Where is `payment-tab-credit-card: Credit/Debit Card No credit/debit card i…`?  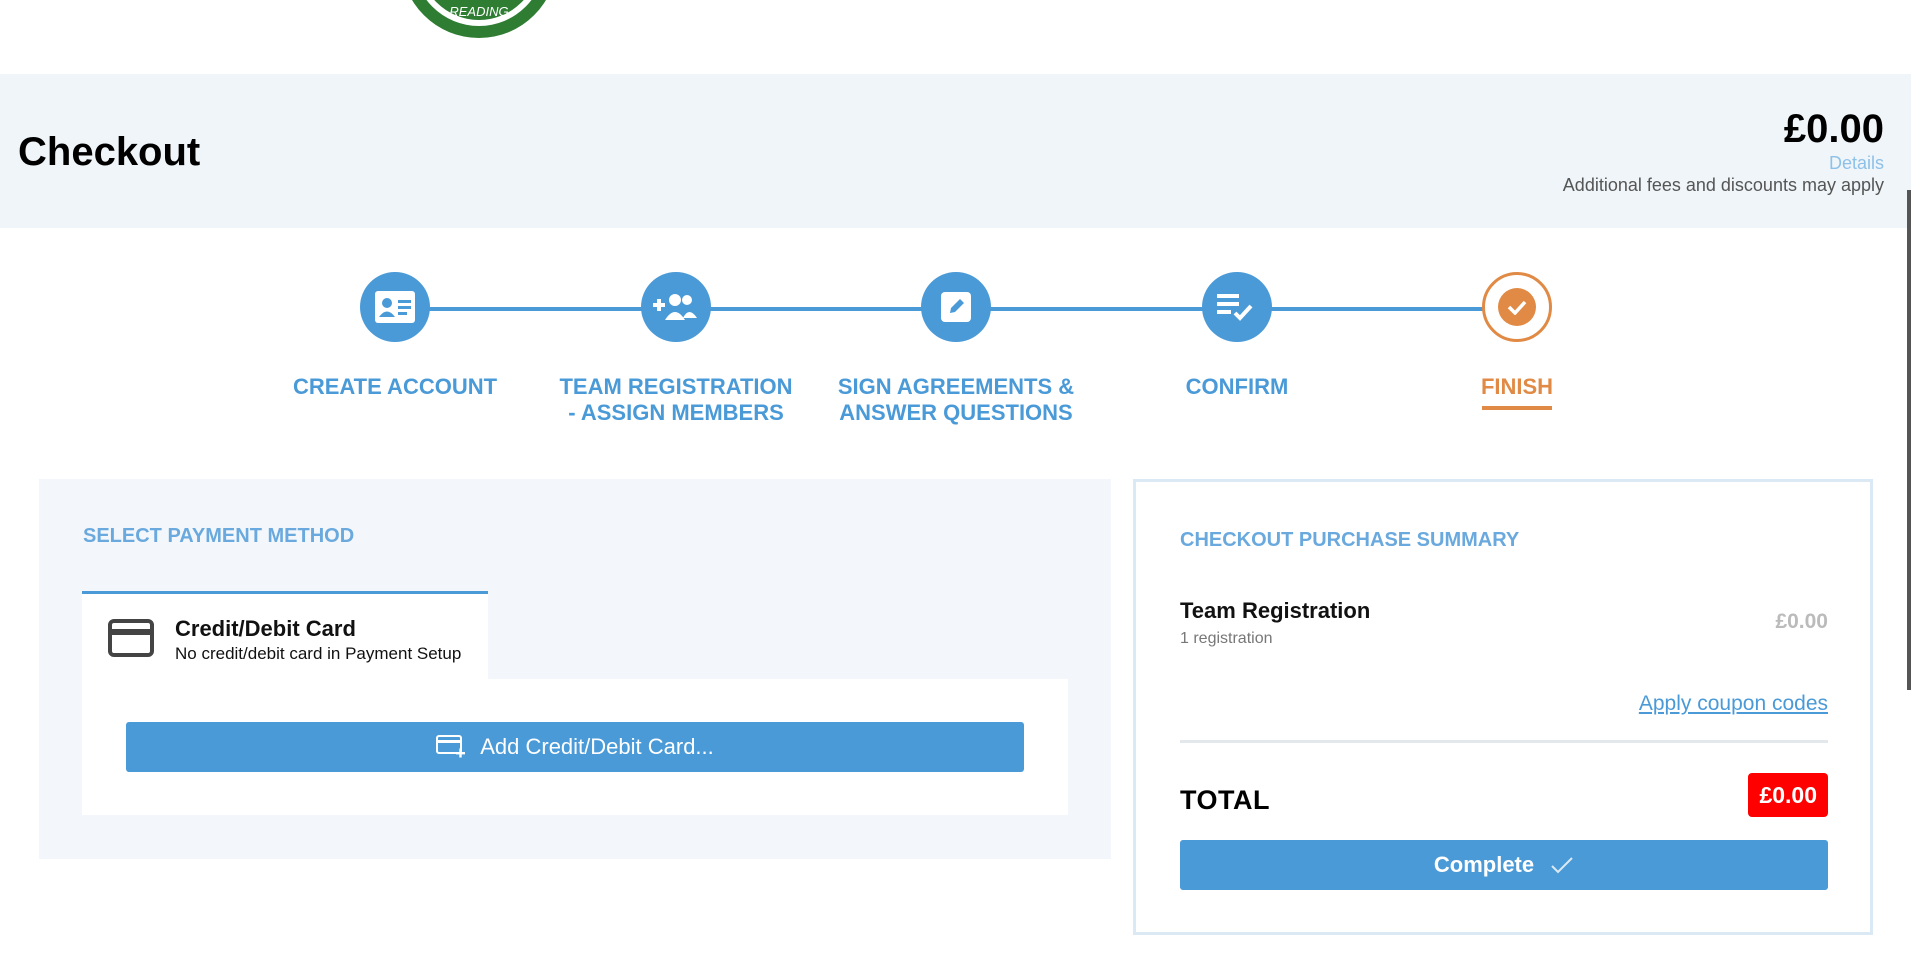
payment-tab-credit-card: Credit/Debit Card No credit/debit card i… is located at coordinates (285, 635).